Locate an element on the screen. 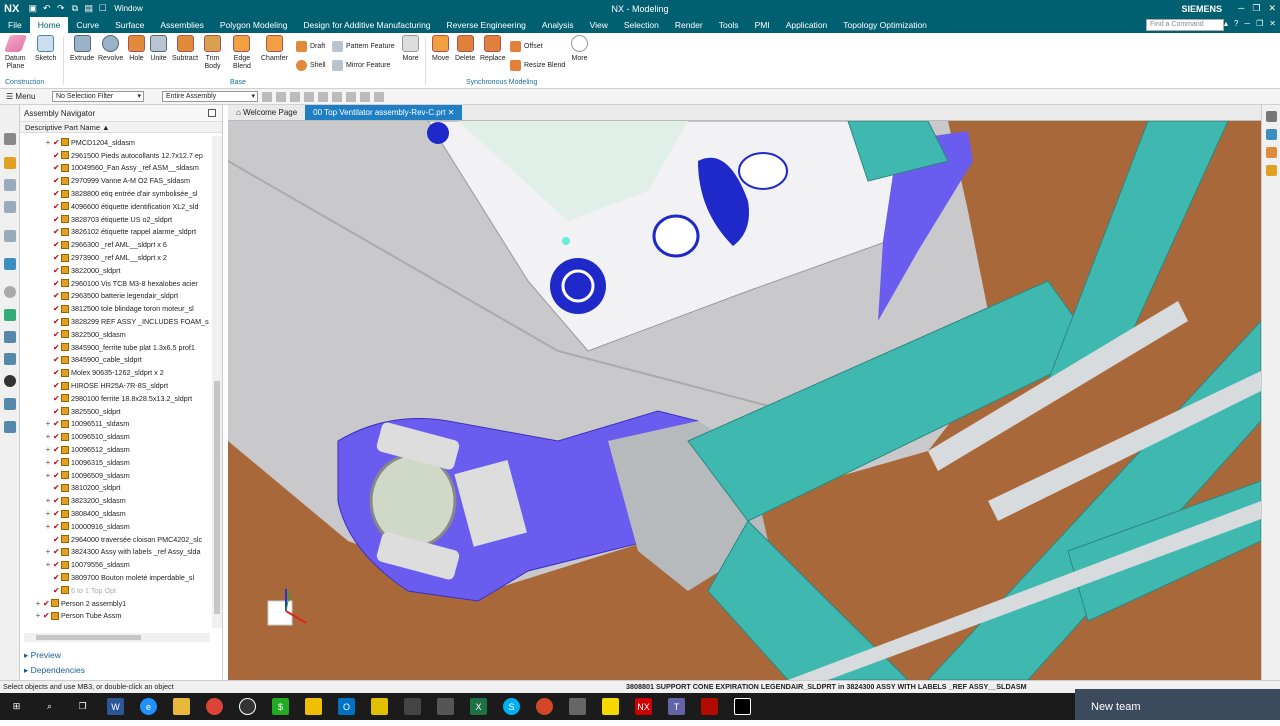 The width and height of the screenshot is (1280, 726). tree-row: ✔ 2970999 Vanne A-M O2 FAS_sldasm is located at coordinates (116, 180).